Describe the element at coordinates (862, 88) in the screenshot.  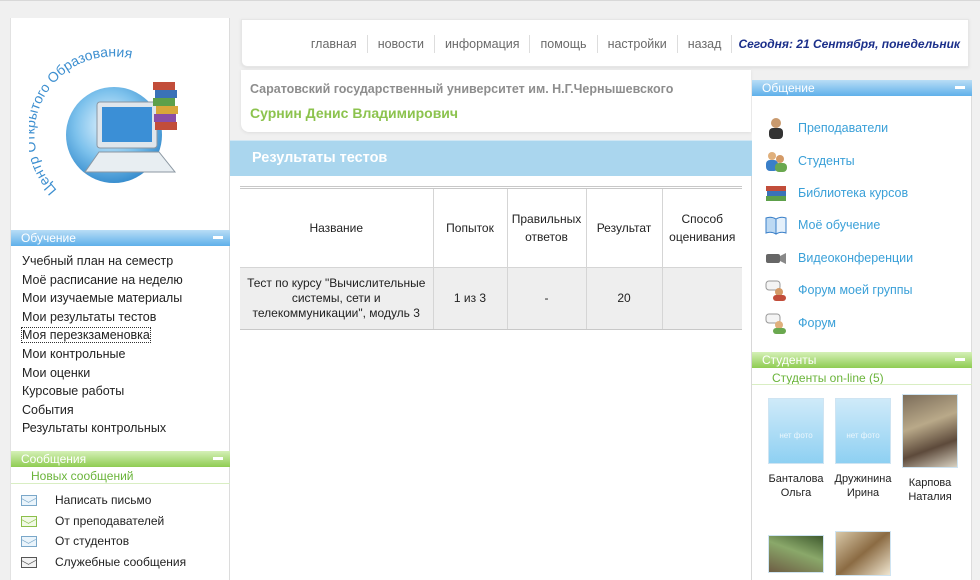
I see `comm-panel-header: Общение` at that location.